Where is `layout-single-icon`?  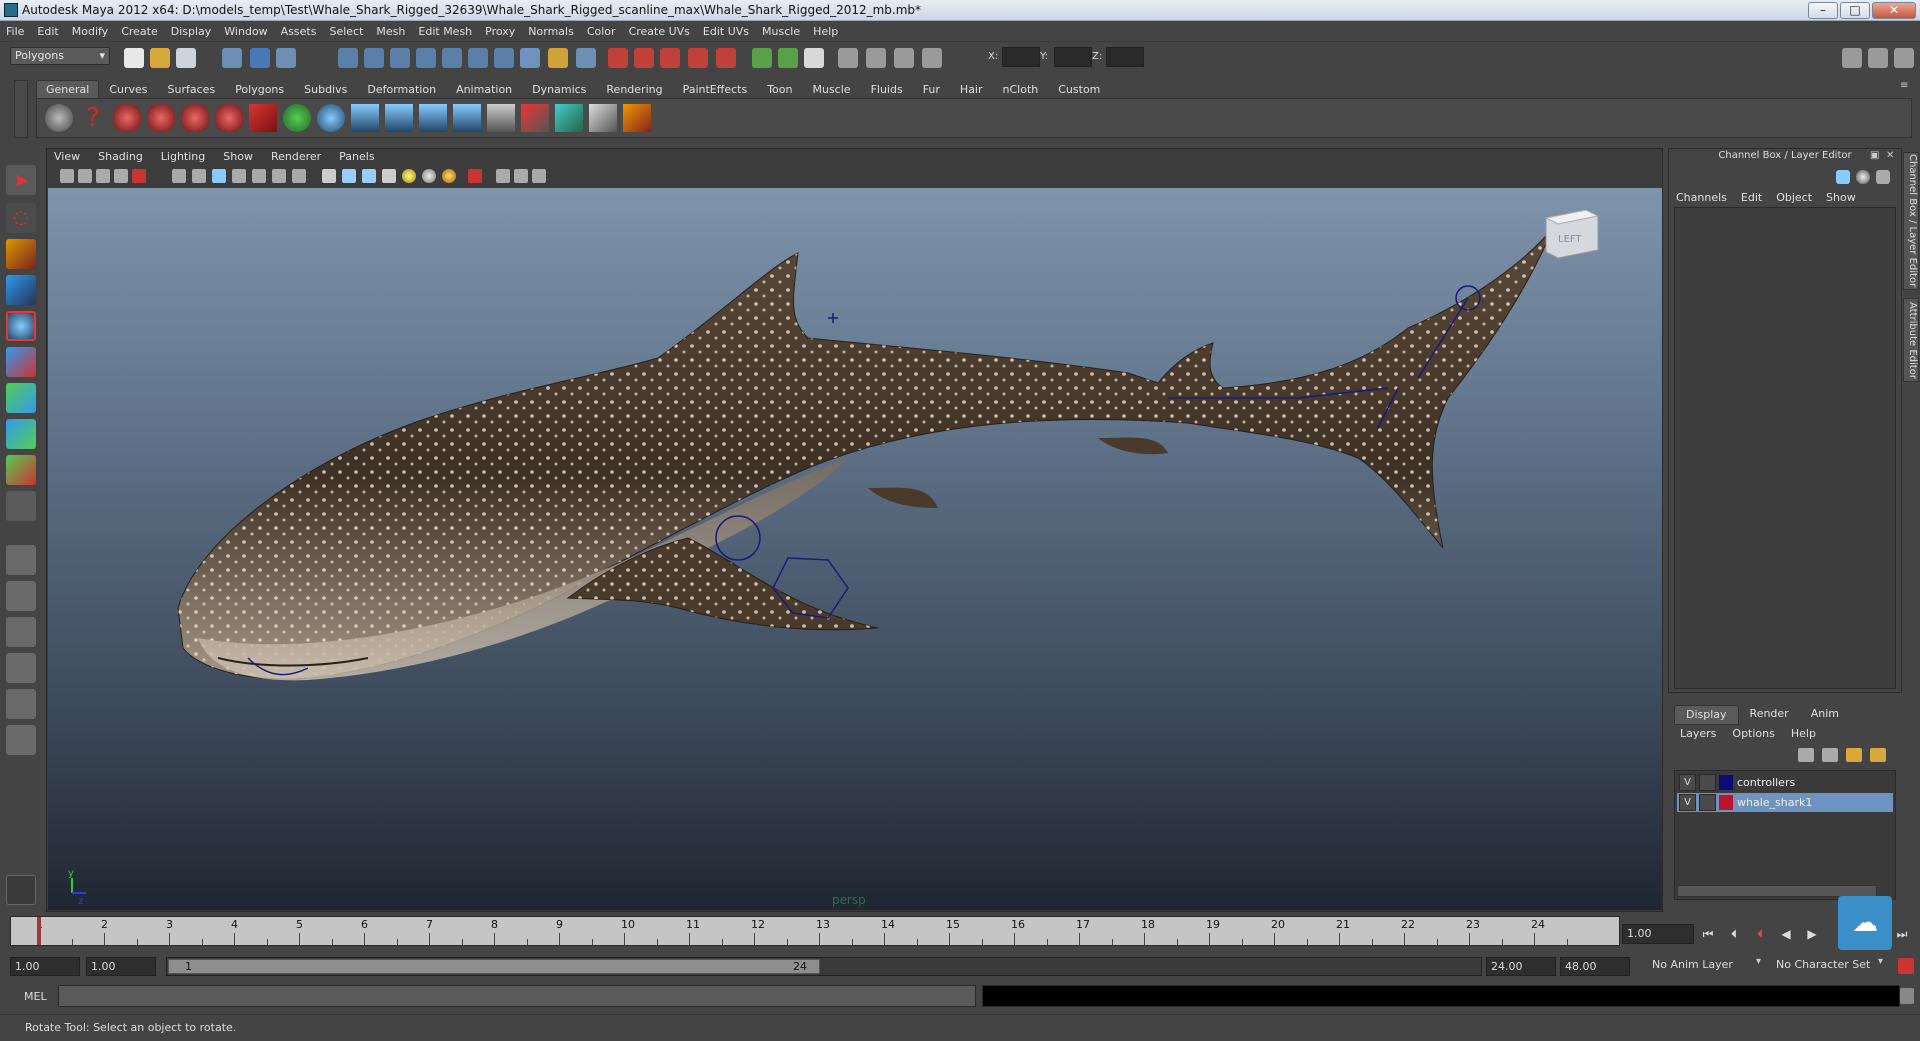 layout-single-icon is located at coordinates (848, 58).